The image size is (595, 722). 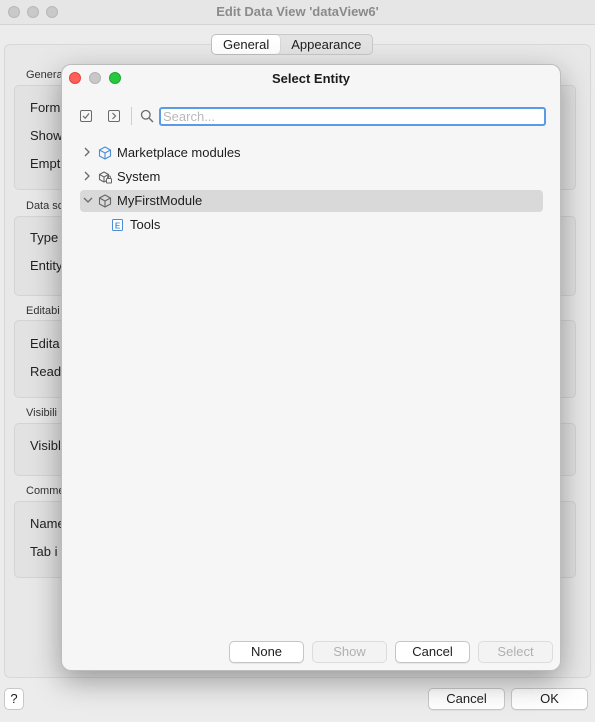 I want to click on tree-item-label: Tools, so click(x=145, y=224).